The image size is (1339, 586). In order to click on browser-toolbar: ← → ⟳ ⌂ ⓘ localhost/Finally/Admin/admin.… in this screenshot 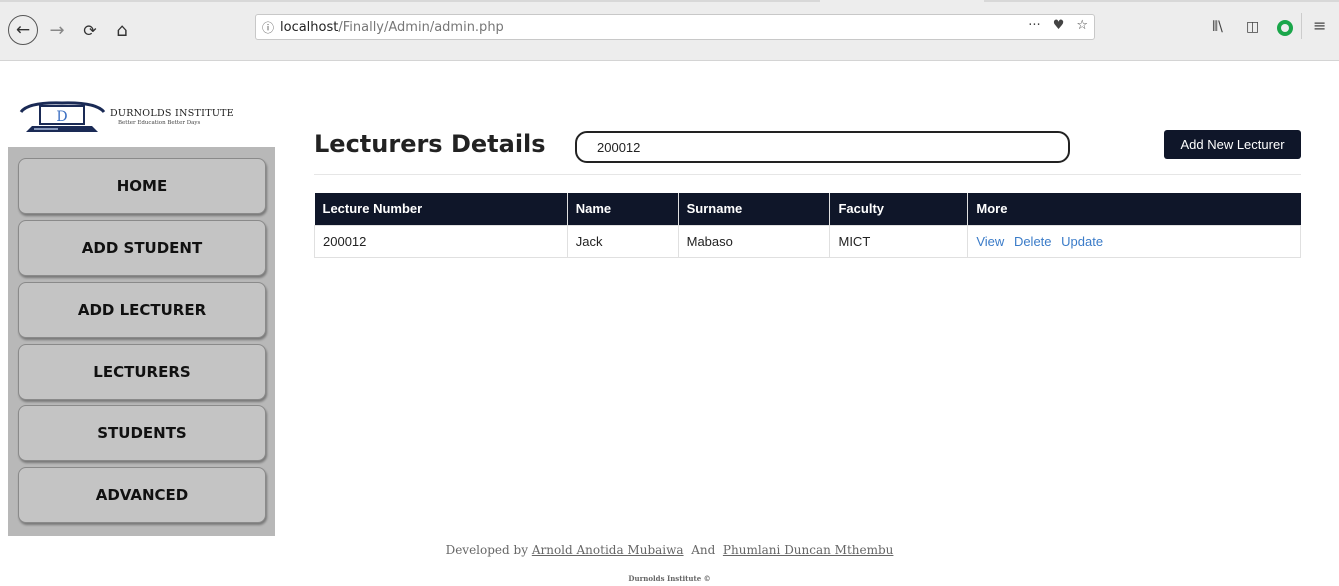, I will do `click(669, 30)`.